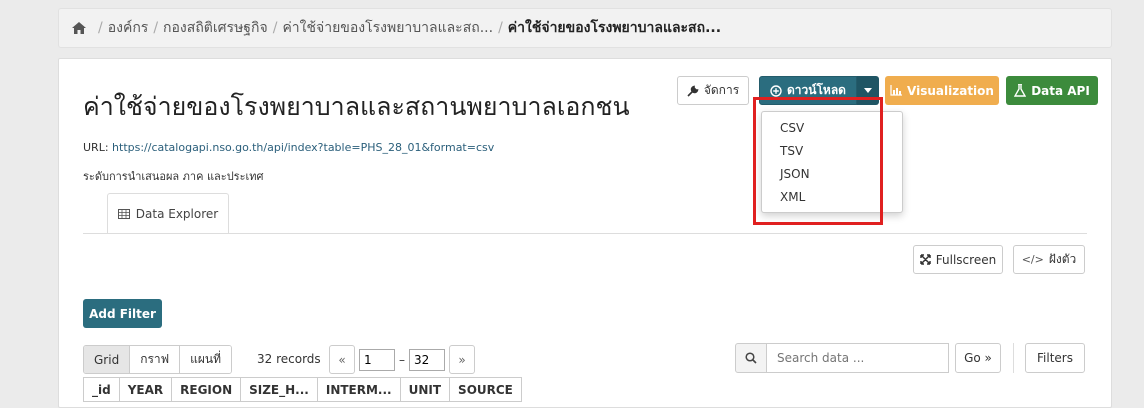 The width and height of the screenshot is (1144, 408). What do you see at coordinates (1020, 90) in the screenshot?
I see `flask-icon` at bounding box center [1020, 90].